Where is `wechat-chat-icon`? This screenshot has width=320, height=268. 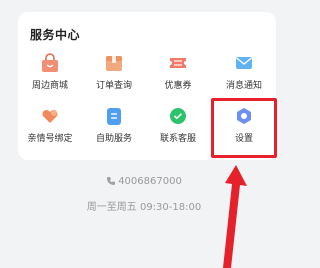
wechat-chat-icon is located at coordinates (178, 116).